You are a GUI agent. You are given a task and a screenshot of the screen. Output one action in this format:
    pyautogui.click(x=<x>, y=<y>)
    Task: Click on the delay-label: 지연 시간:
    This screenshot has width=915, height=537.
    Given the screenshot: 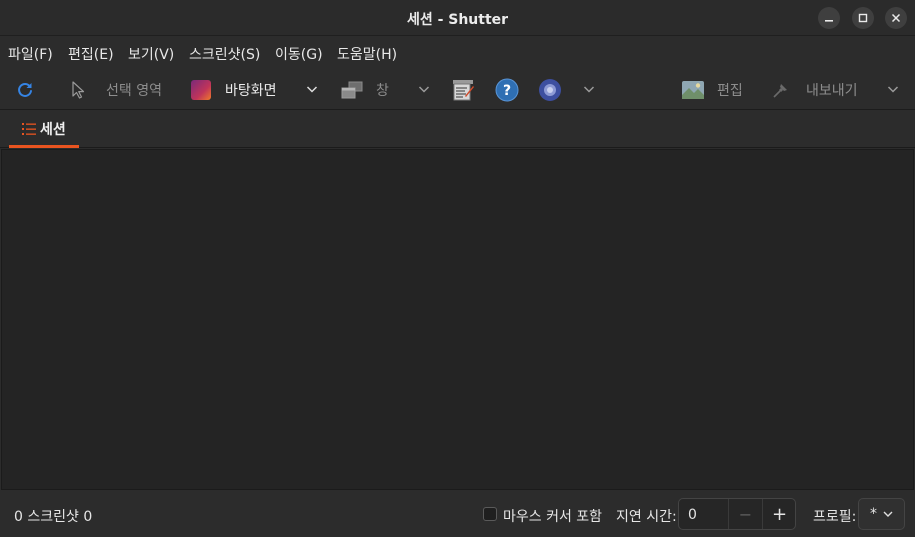 What is the action you would take?
    pyautogui.click(x=646, y=517)
    